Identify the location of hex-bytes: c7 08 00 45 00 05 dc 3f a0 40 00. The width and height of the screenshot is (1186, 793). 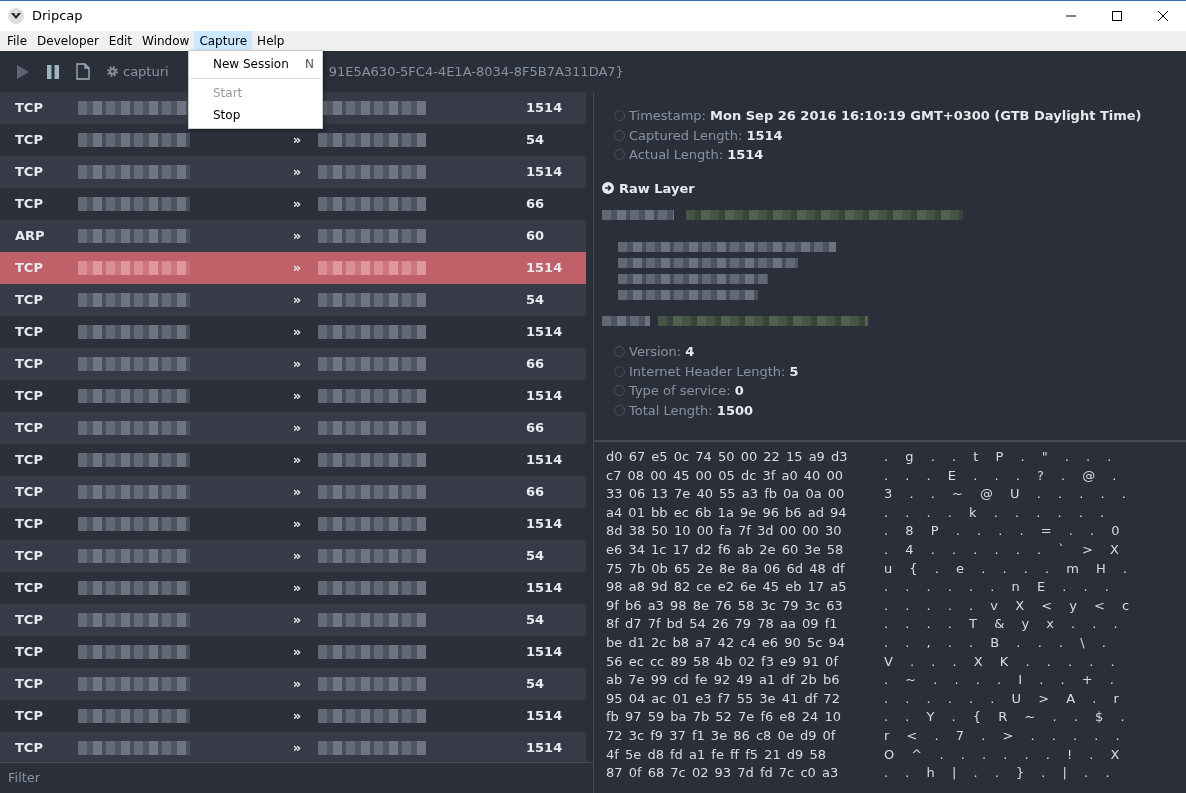
(725, 475).